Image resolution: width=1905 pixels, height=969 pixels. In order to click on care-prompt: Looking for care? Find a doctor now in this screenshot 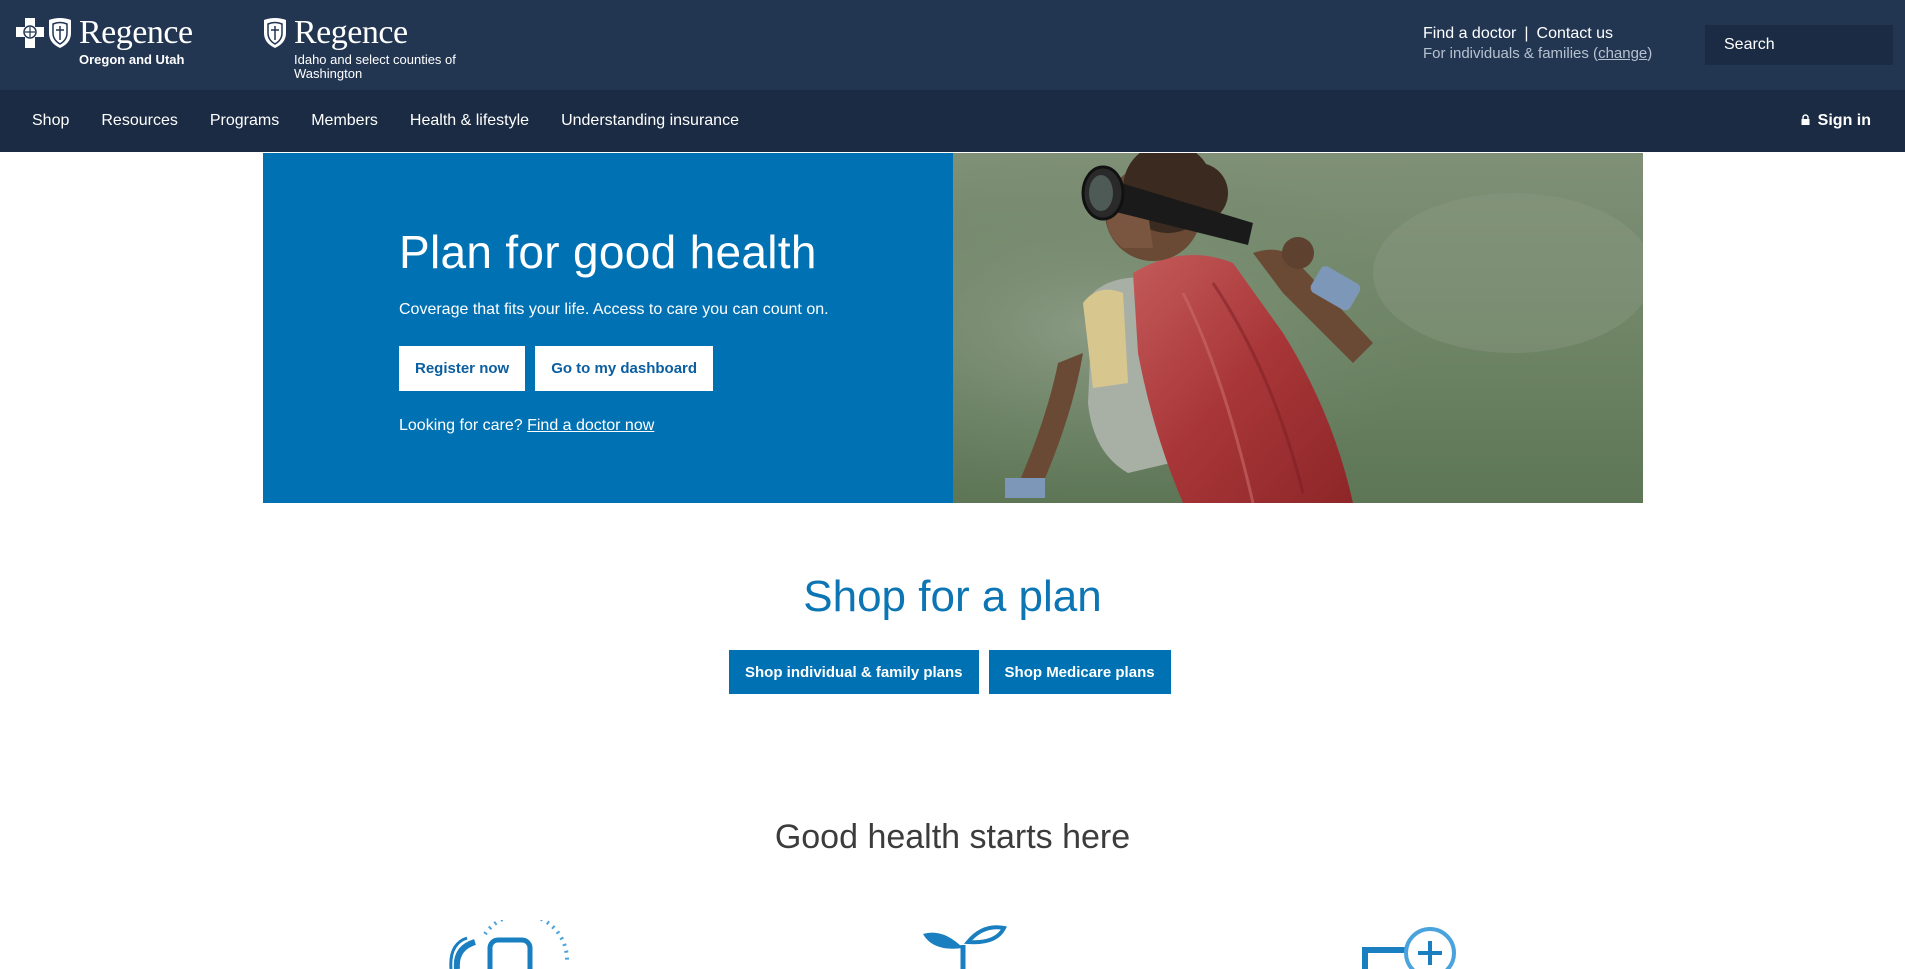, I will do `click(526, 426)`.